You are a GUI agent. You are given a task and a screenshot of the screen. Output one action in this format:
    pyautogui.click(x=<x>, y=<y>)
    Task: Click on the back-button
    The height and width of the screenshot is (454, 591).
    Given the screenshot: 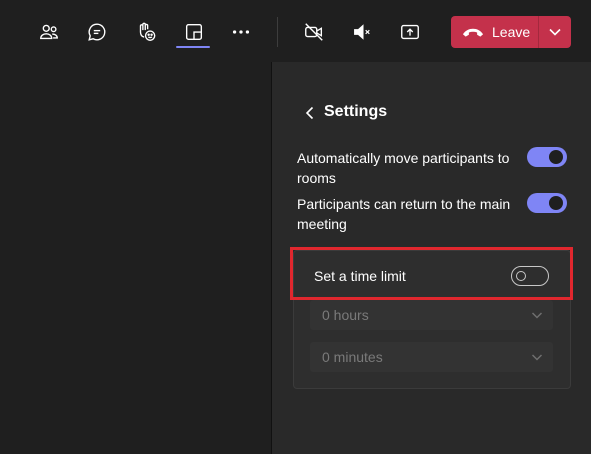 What is the action you would take?
    pyautogui.click(x=309, y=113)
    